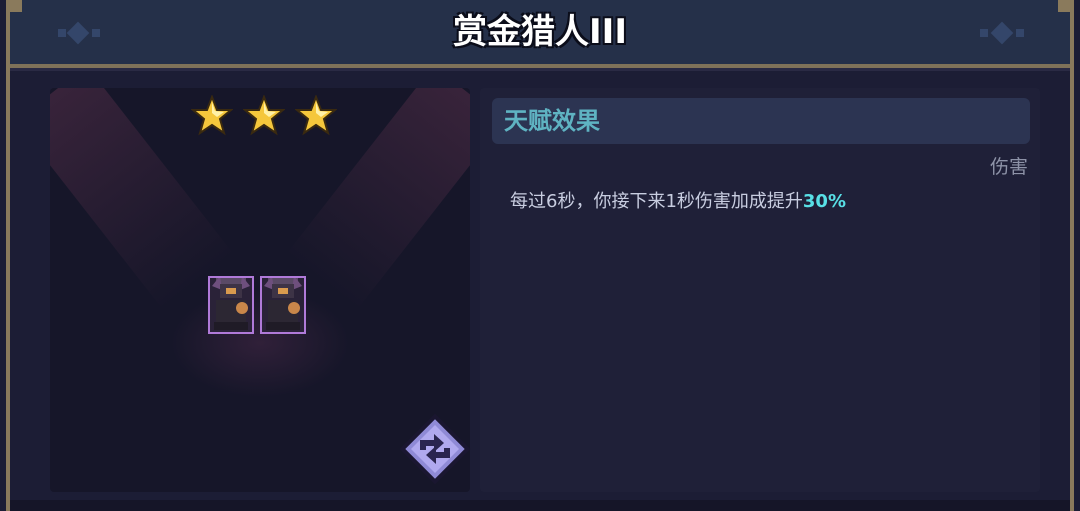 Image resolution: width=1080 pixels, height=511 pixels. Describe the element at coordinates (552, 121) in the screenshot. I see `section-title: 天赋效果` at that location.